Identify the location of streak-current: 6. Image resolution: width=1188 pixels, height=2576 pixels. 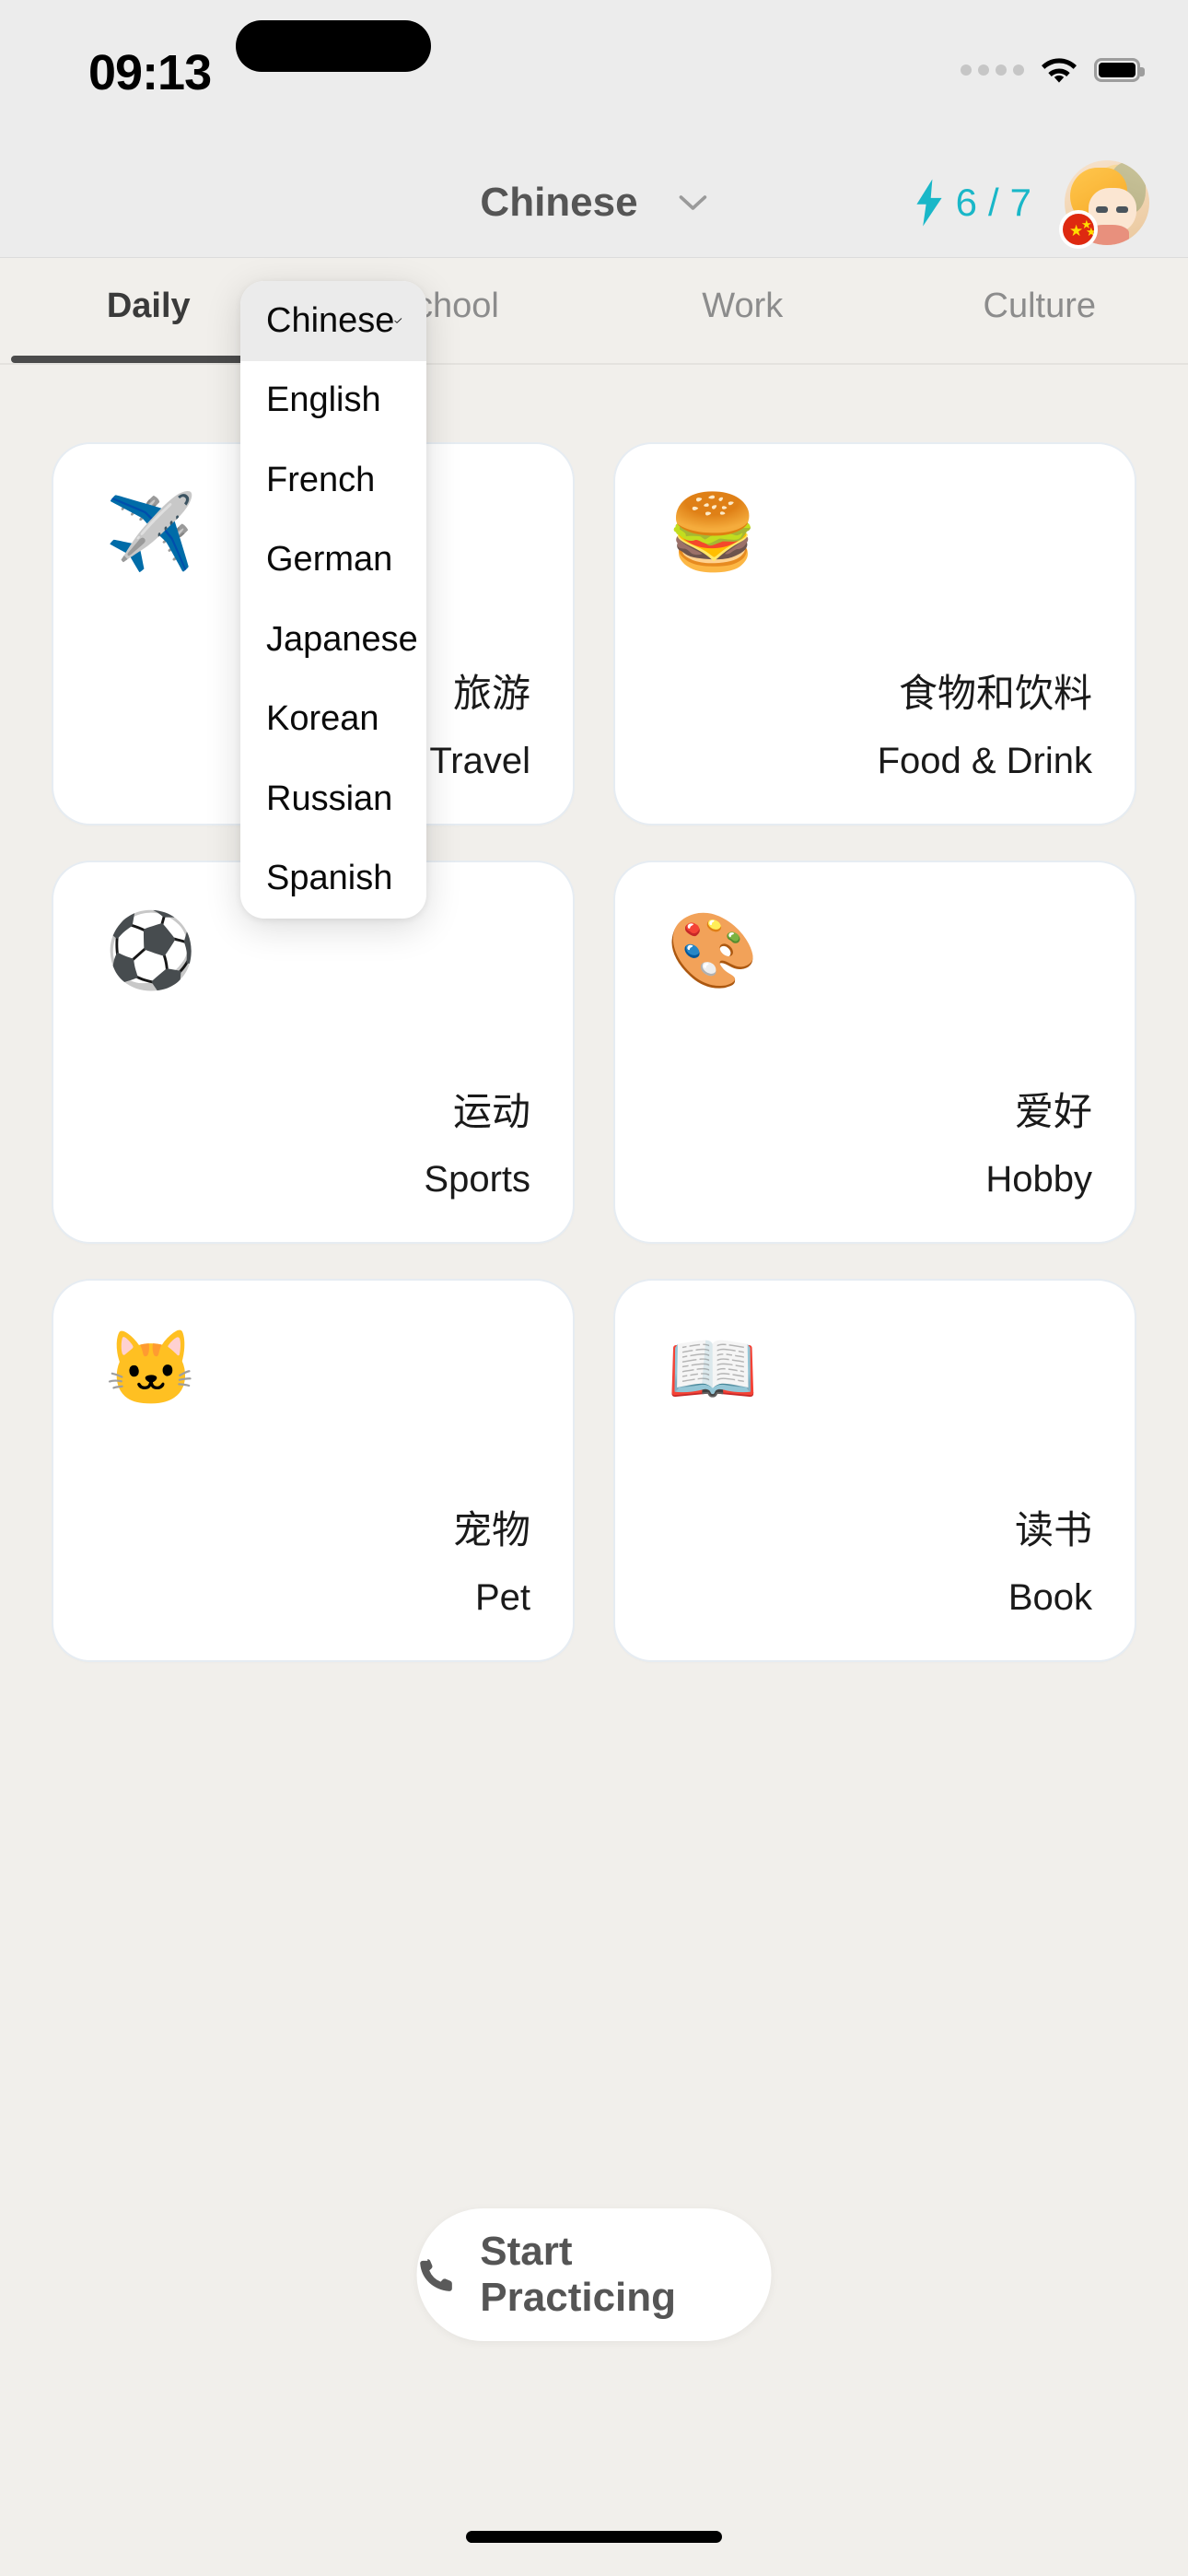
(966, 202).